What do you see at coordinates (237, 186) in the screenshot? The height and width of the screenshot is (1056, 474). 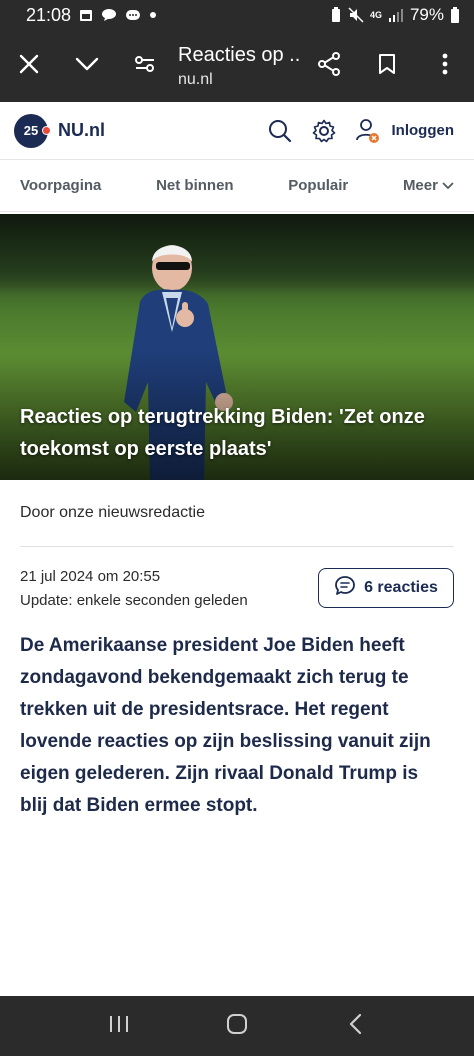 I see `section-nav: Voorpagina Net binnen Populair Meer` at bounding box center [237, 186].